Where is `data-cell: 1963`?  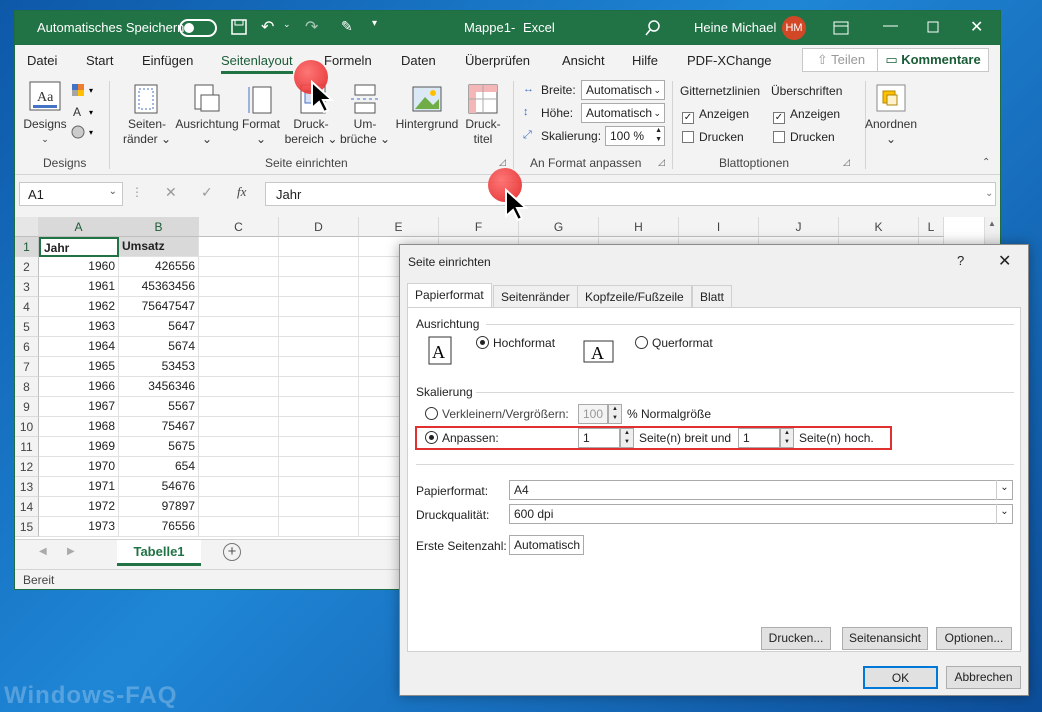
data-cell: 1963 is located at coordinates (79, 327).